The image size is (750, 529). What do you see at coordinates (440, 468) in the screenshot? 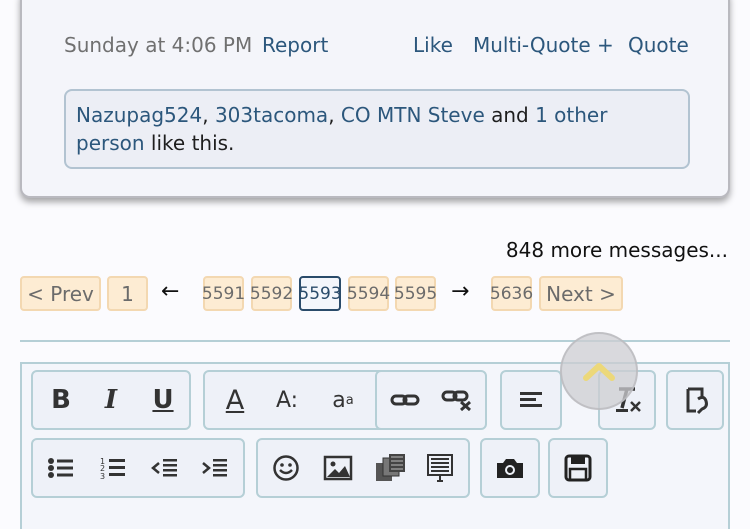
I see `quote-icon` at bounding box center [440, 468].